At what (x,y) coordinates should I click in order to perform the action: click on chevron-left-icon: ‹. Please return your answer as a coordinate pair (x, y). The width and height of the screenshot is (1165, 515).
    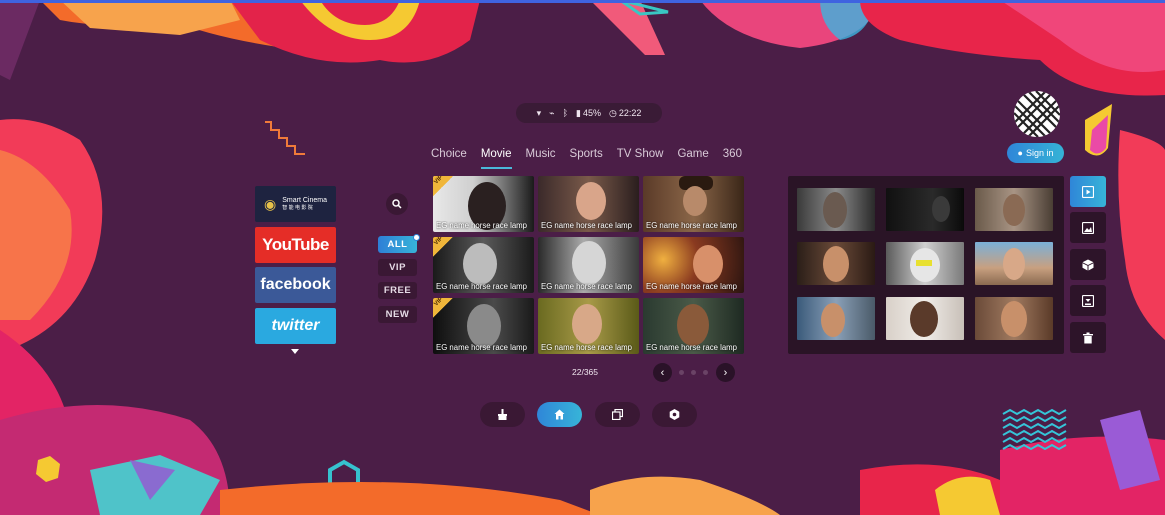
    Looking at the image, I should click on (662, 372).